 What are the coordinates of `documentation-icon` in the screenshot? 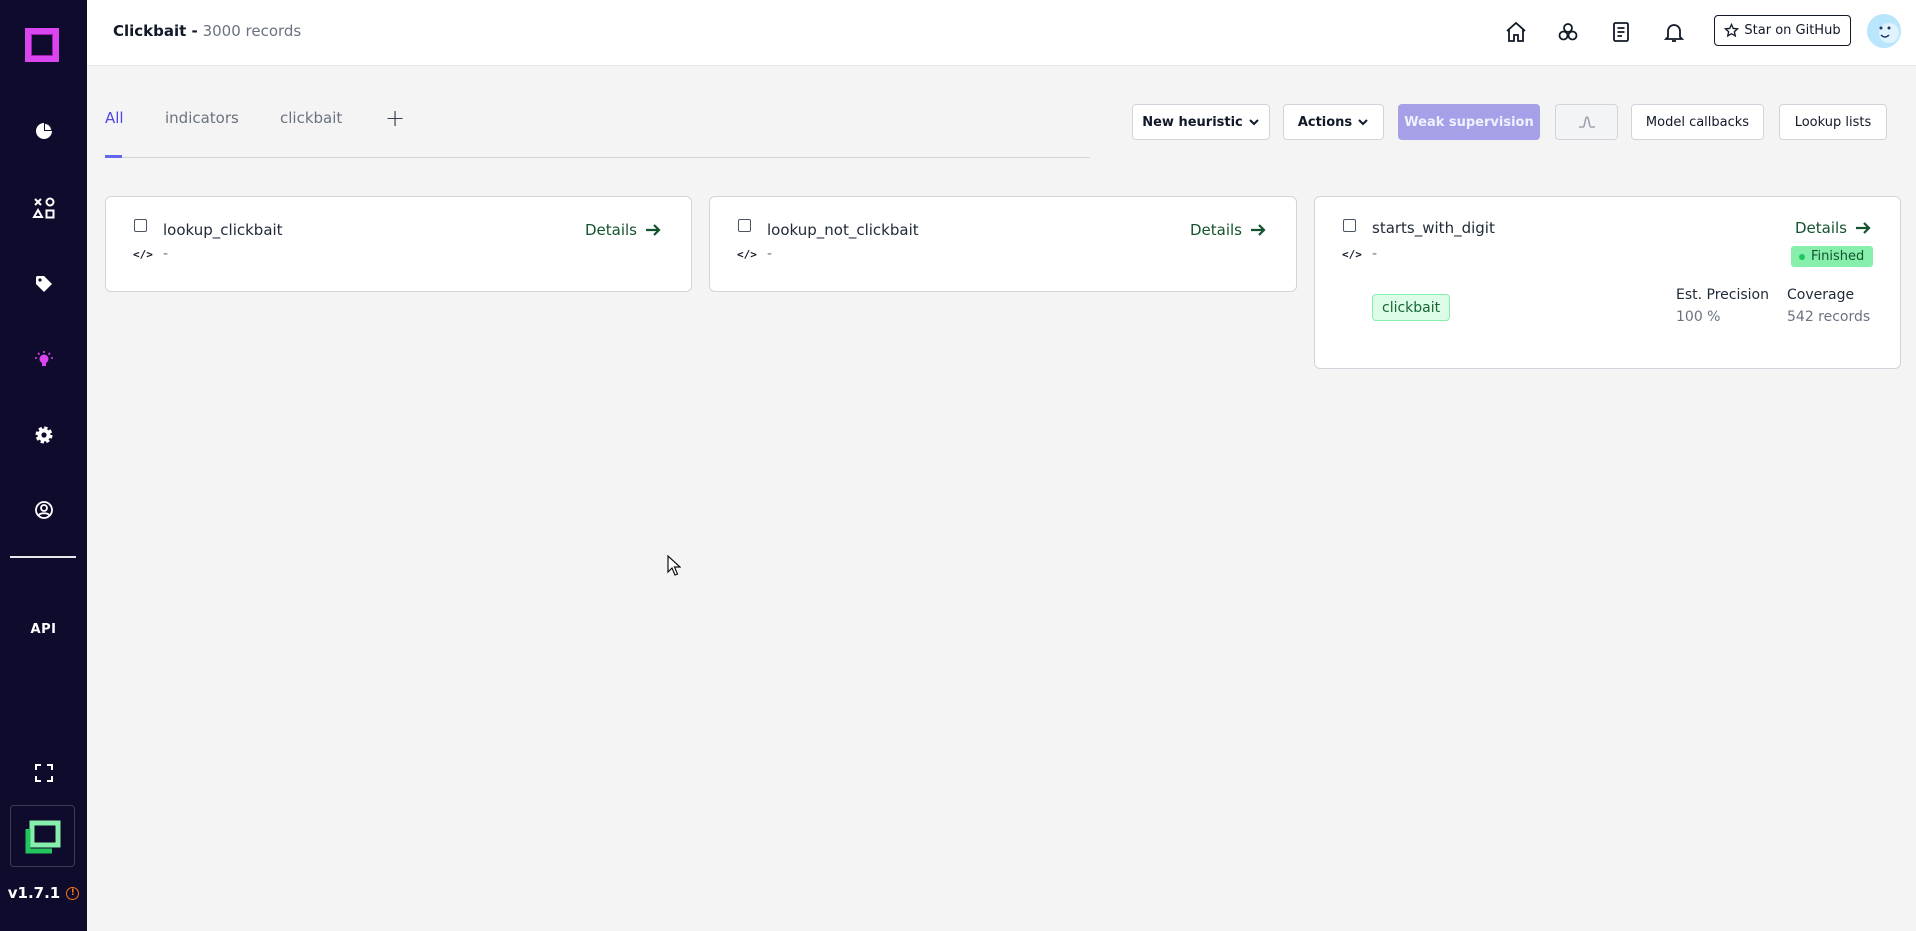 It's located at (1621, 32).